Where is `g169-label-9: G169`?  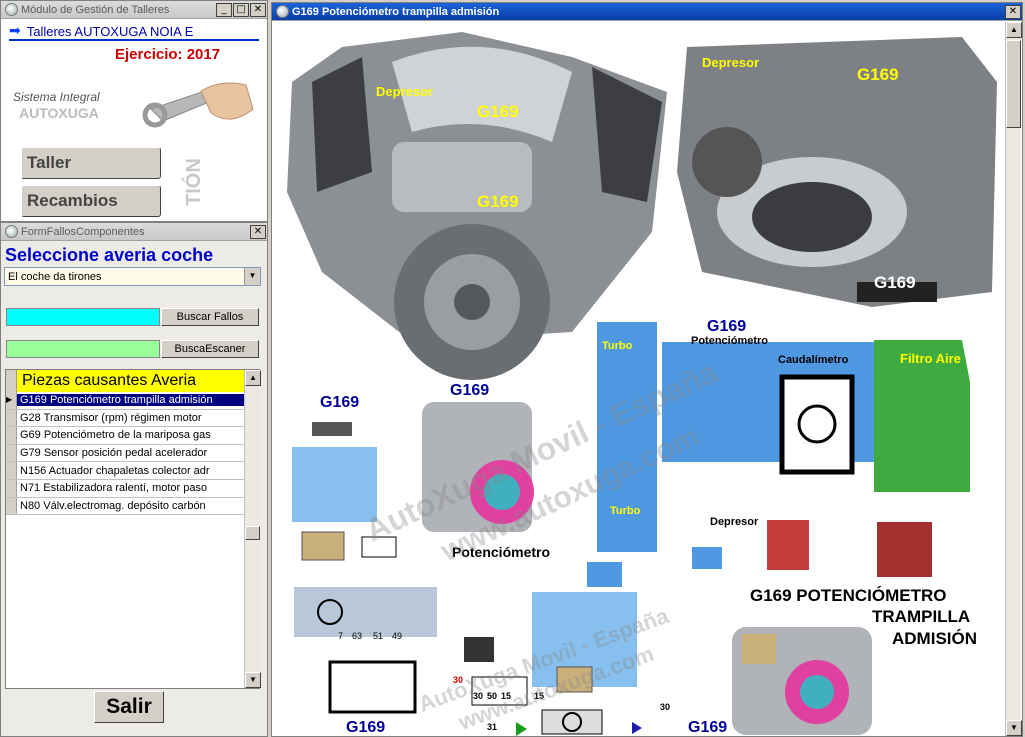
g169-label-9: G169 is located at coordinates (707, 727).